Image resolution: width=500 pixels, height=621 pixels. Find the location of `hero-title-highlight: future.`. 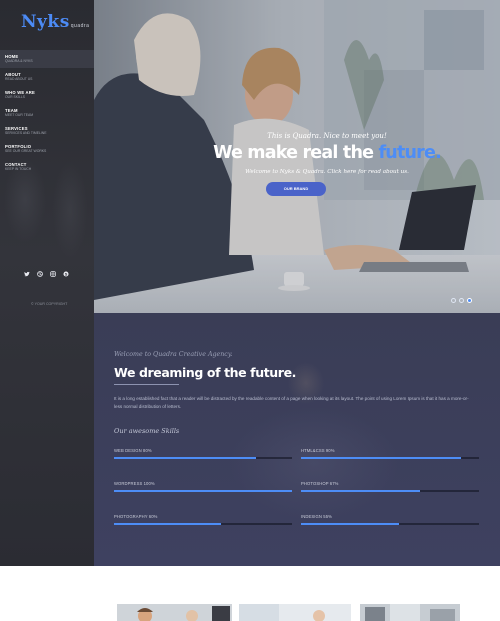

hero-title-highlight: future. is located at coordinates (409, 153).